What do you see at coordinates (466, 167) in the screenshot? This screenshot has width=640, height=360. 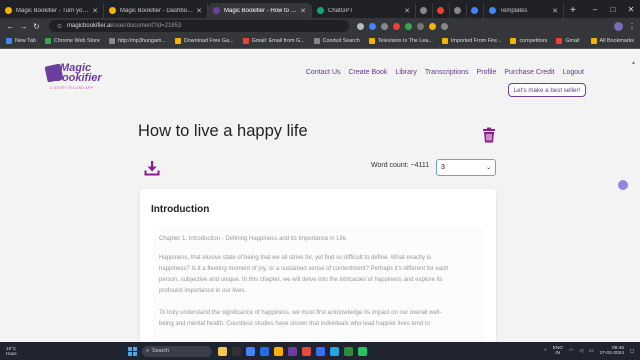 I see `chapter-select: 3 ⌄` at bounding box center [466, 167].